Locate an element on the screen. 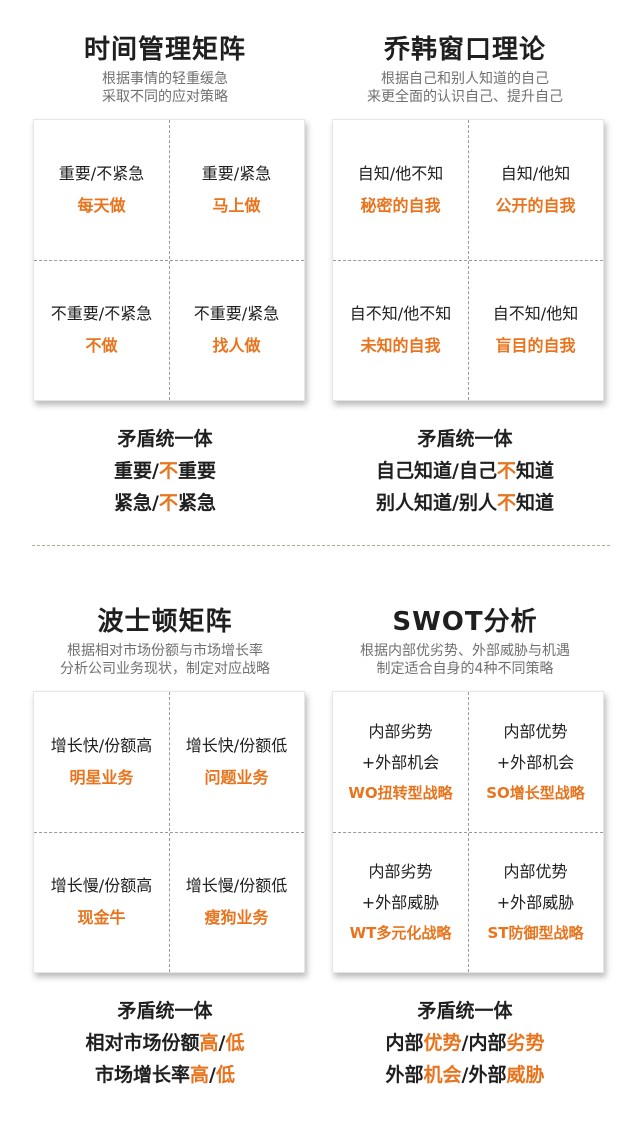 The height and width of the screenshot is (1132, 640). cell-label: 增长快/份额低 is located at coordinates (236, 745).